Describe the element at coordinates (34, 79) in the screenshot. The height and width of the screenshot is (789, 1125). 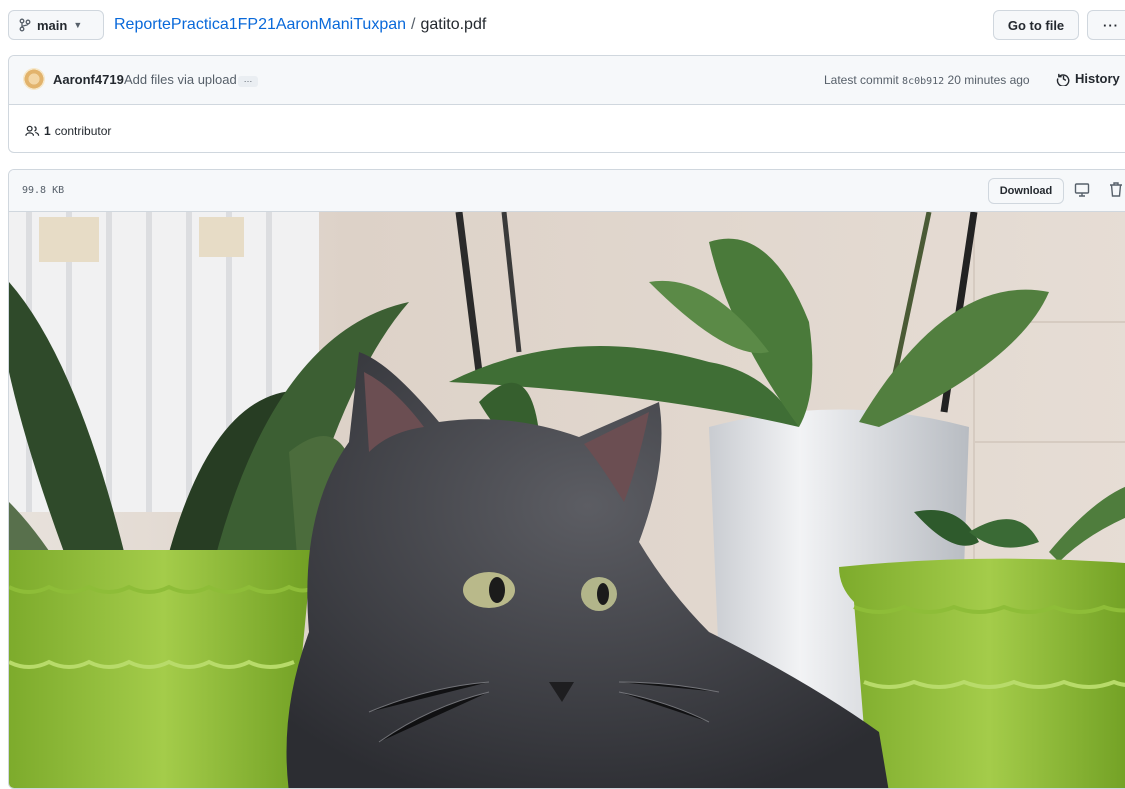
I see `avatar` at that location.